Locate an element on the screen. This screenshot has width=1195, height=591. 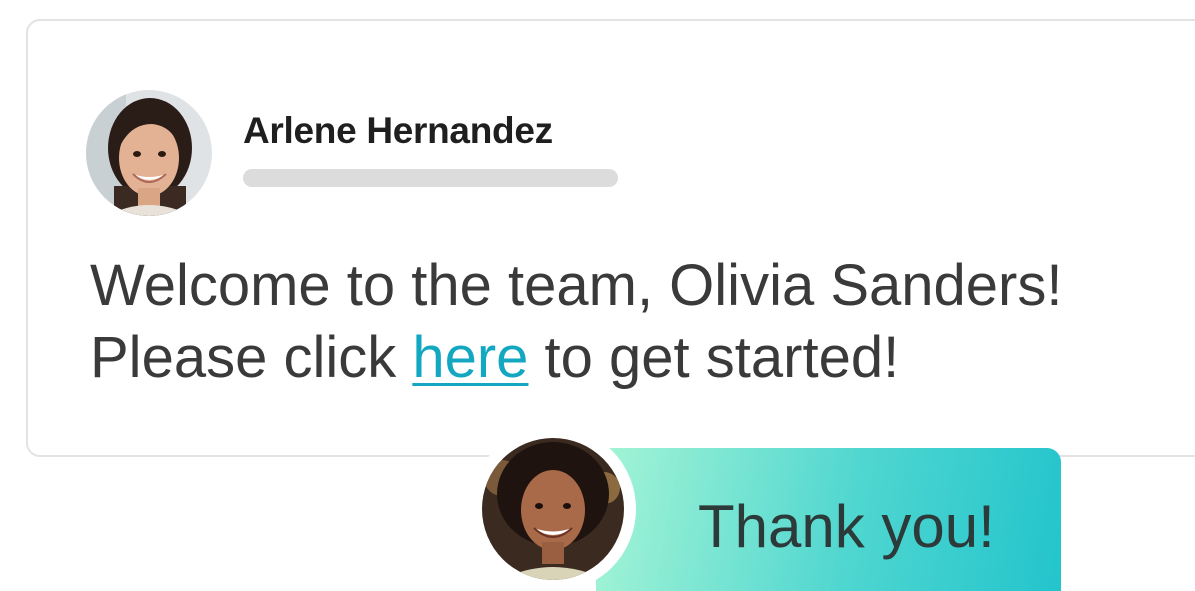
message-line-2: Please click here to get started! is located at coordinates (635, 358).